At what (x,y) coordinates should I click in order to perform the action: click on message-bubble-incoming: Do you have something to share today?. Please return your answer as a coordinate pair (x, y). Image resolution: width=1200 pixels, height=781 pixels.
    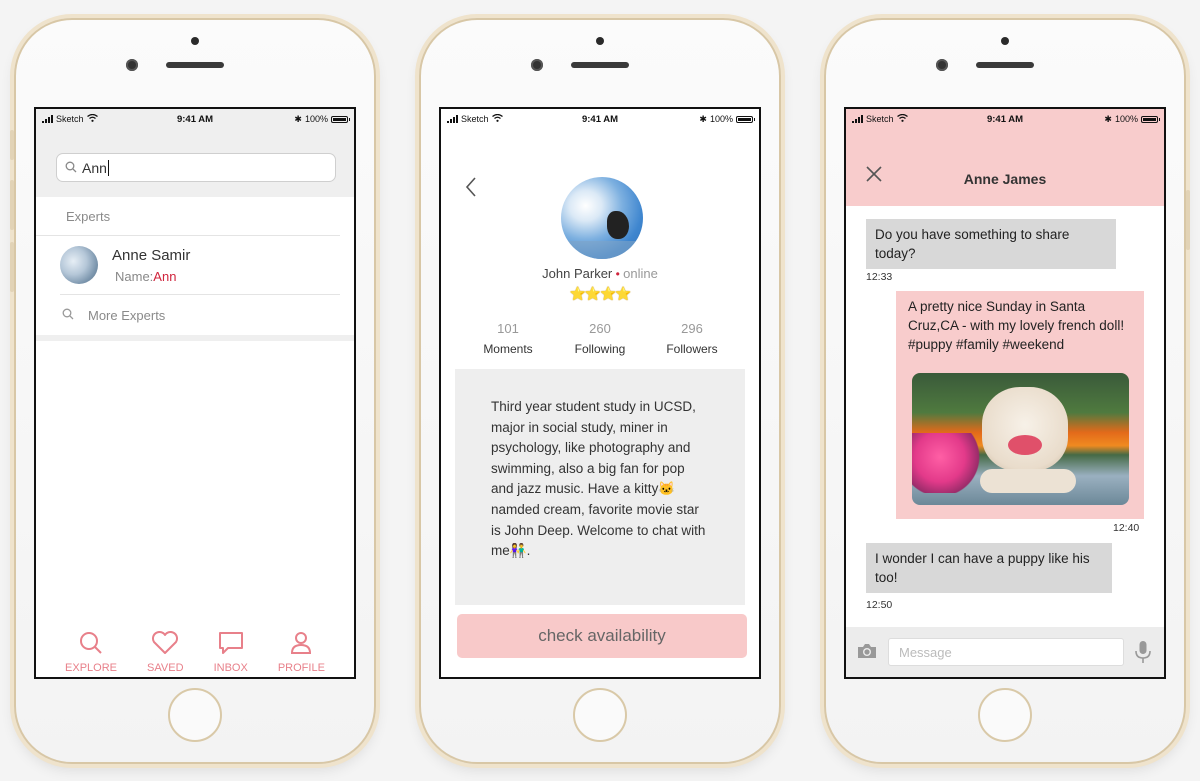
    Looking at the image, I should click on (991, 244).